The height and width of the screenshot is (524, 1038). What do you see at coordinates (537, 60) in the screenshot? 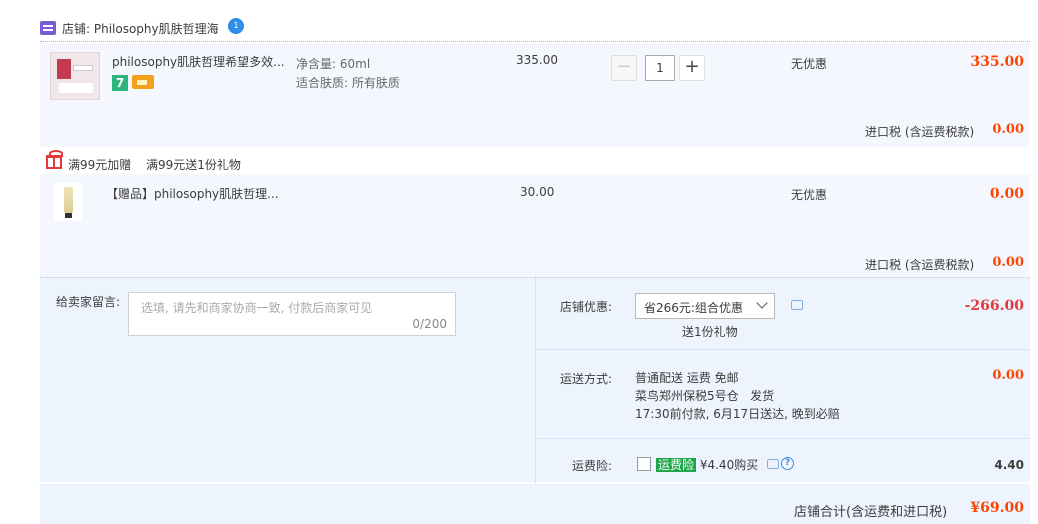
I see `unit-price: 335.00` at bounding box center [537, 60].